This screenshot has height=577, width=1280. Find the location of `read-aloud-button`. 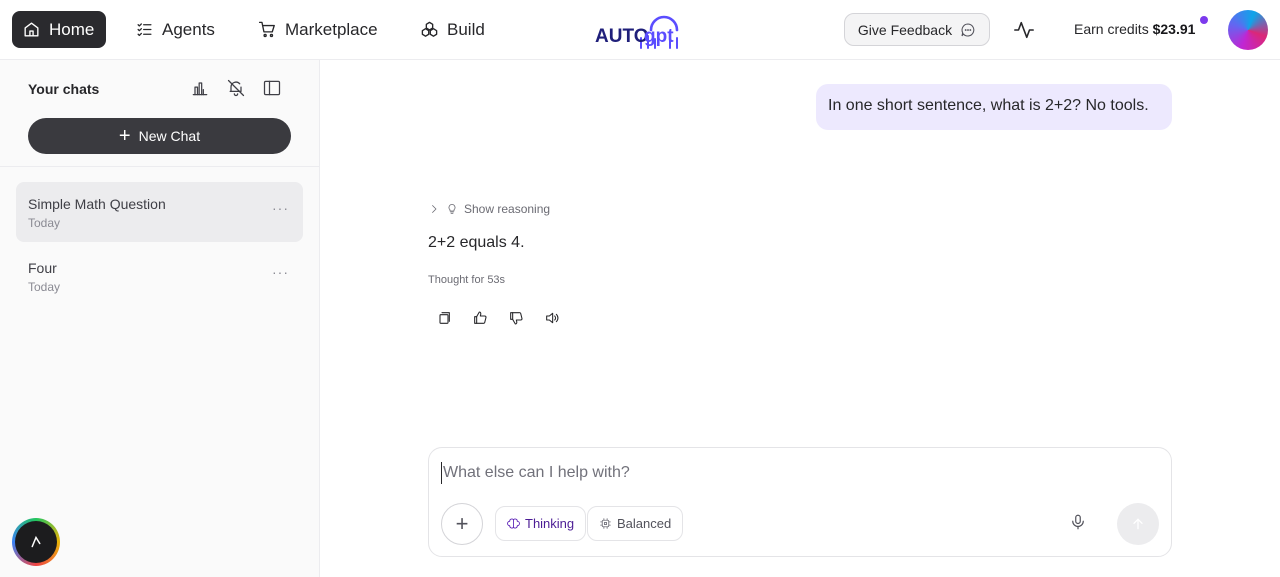

read-aloud-button is located at coordinates (553, 319).